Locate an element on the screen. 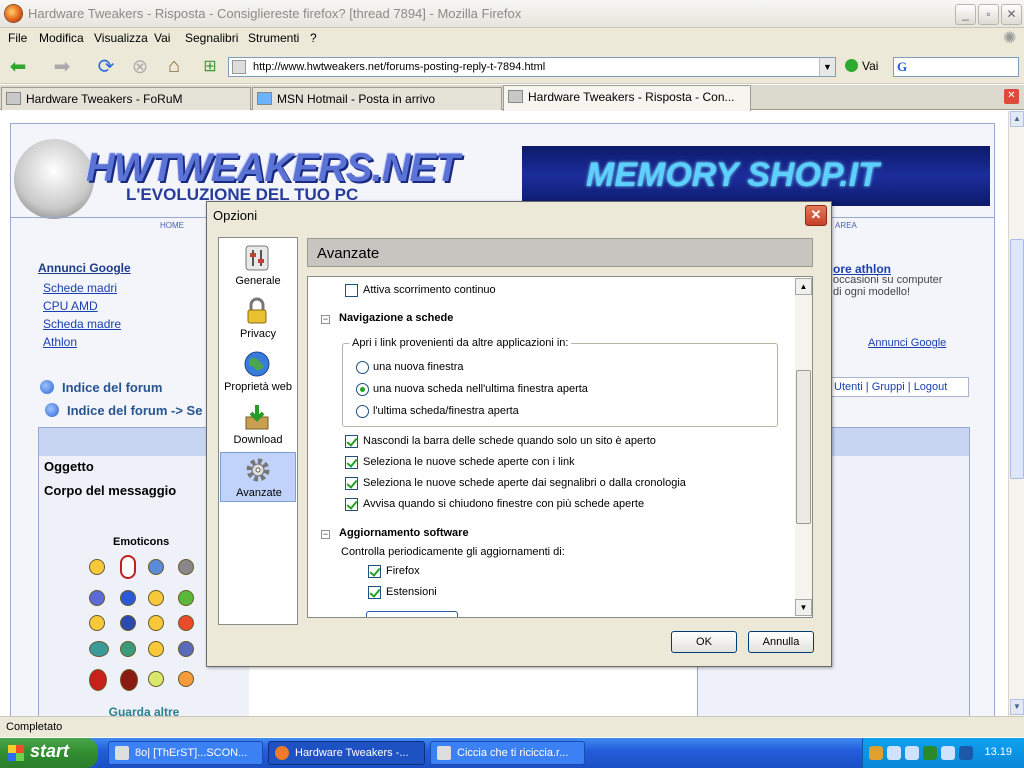  update-firefox-checkbox is located at coordinates (374, 571).